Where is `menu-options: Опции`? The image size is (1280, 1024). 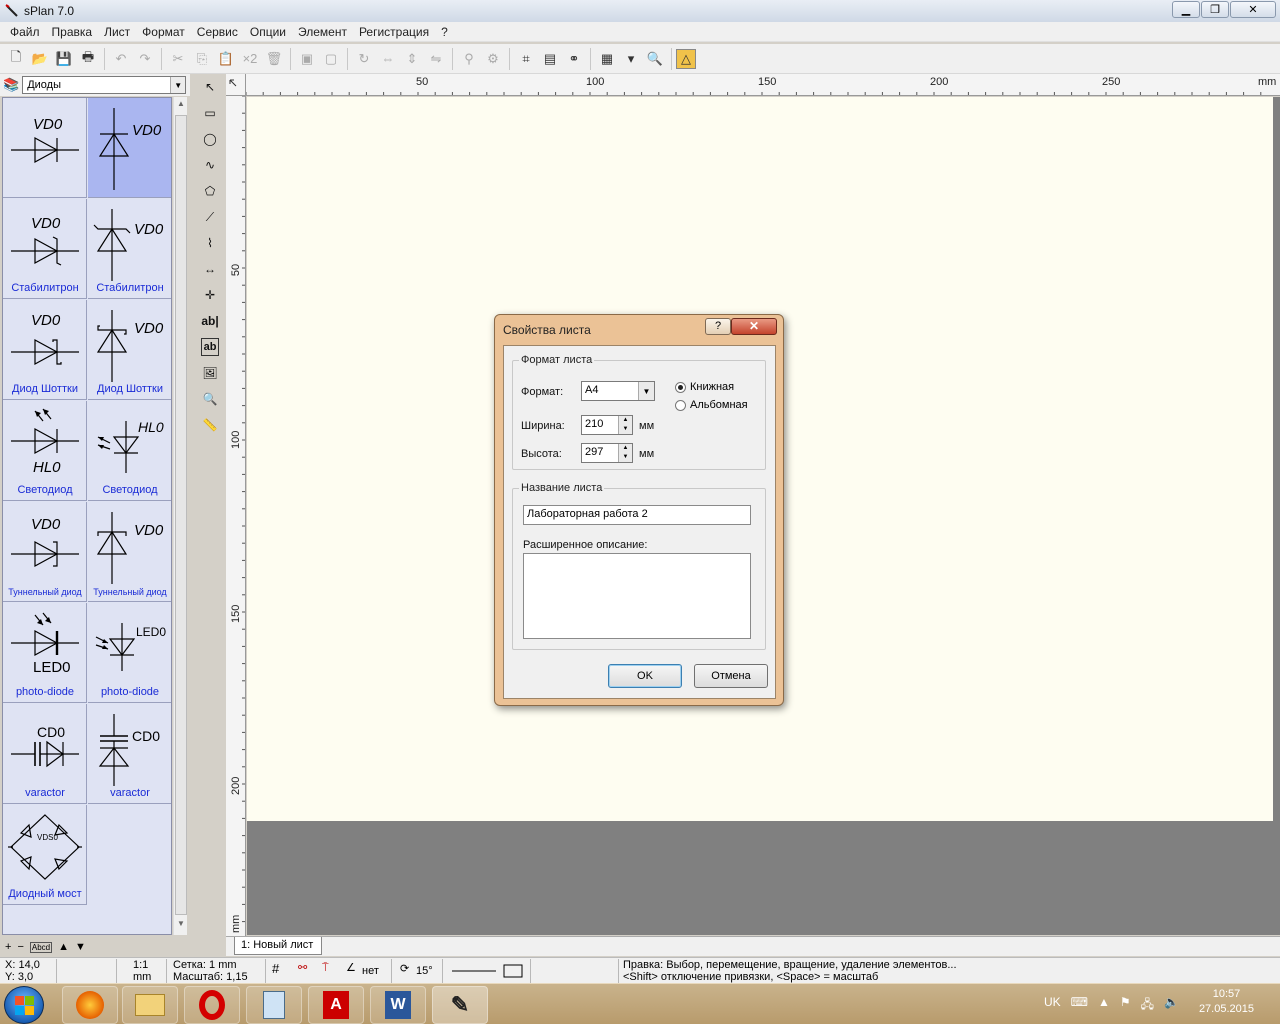 menu-options: Опции is located at coordinates (268, 32).